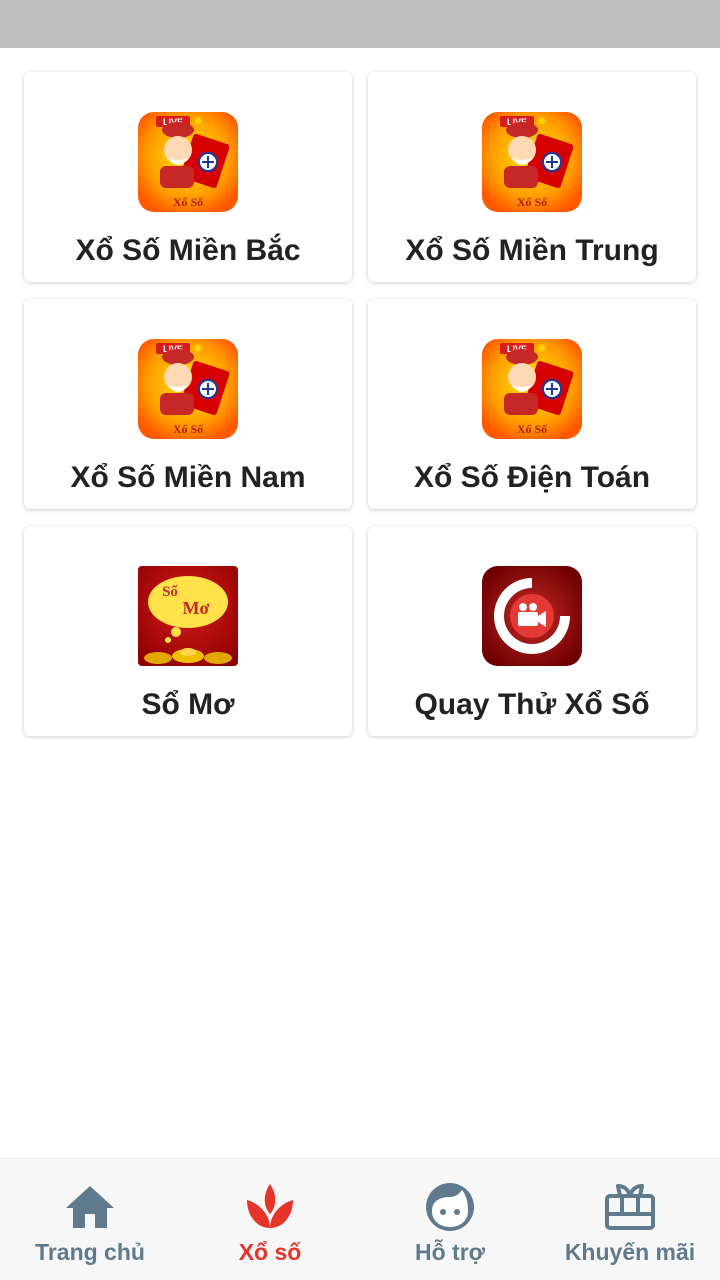 The width and height of the screenshot is (720, 1280). Describe the element at coordinates (532, 704) in the screenshot. I see `card-label: Quay Thử Xổ Số` at that location.